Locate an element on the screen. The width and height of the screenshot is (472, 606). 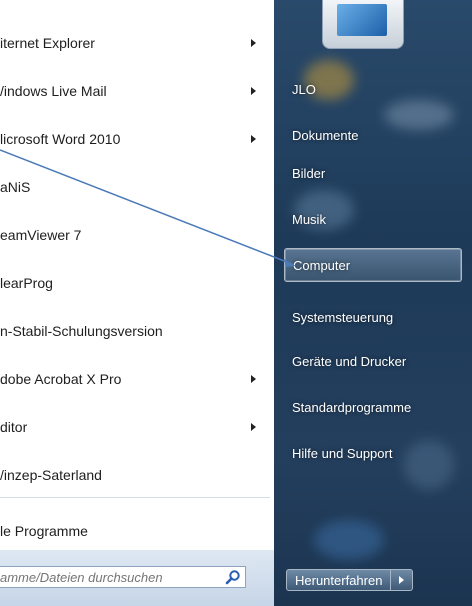
places-item: Computer is located at coordinates (373, 265).